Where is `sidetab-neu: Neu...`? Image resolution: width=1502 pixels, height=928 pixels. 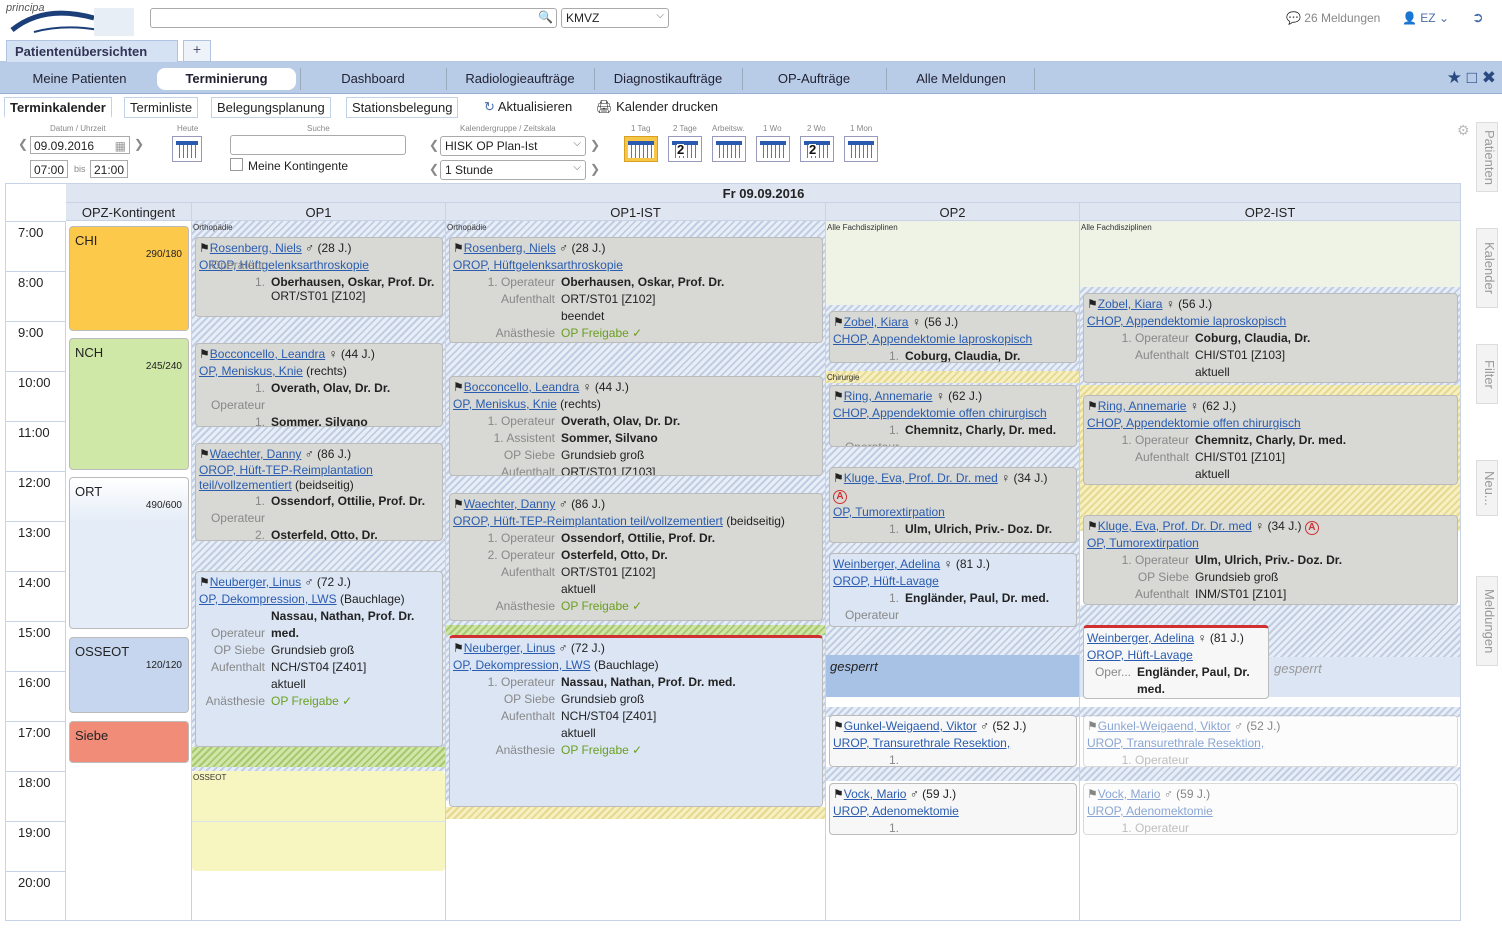
sidetab-neu: Neu... is located at coordinates (1487, 488).